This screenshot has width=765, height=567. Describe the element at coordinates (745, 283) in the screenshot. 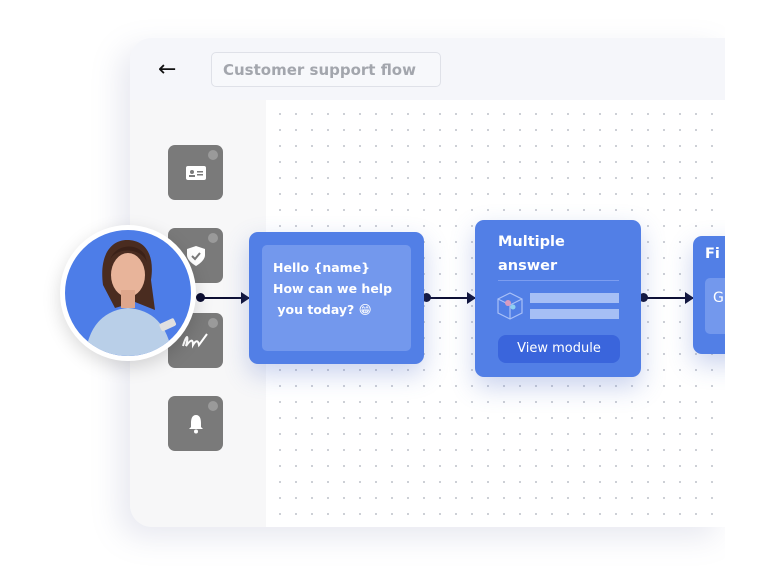

I see `clip-mask` at that location.